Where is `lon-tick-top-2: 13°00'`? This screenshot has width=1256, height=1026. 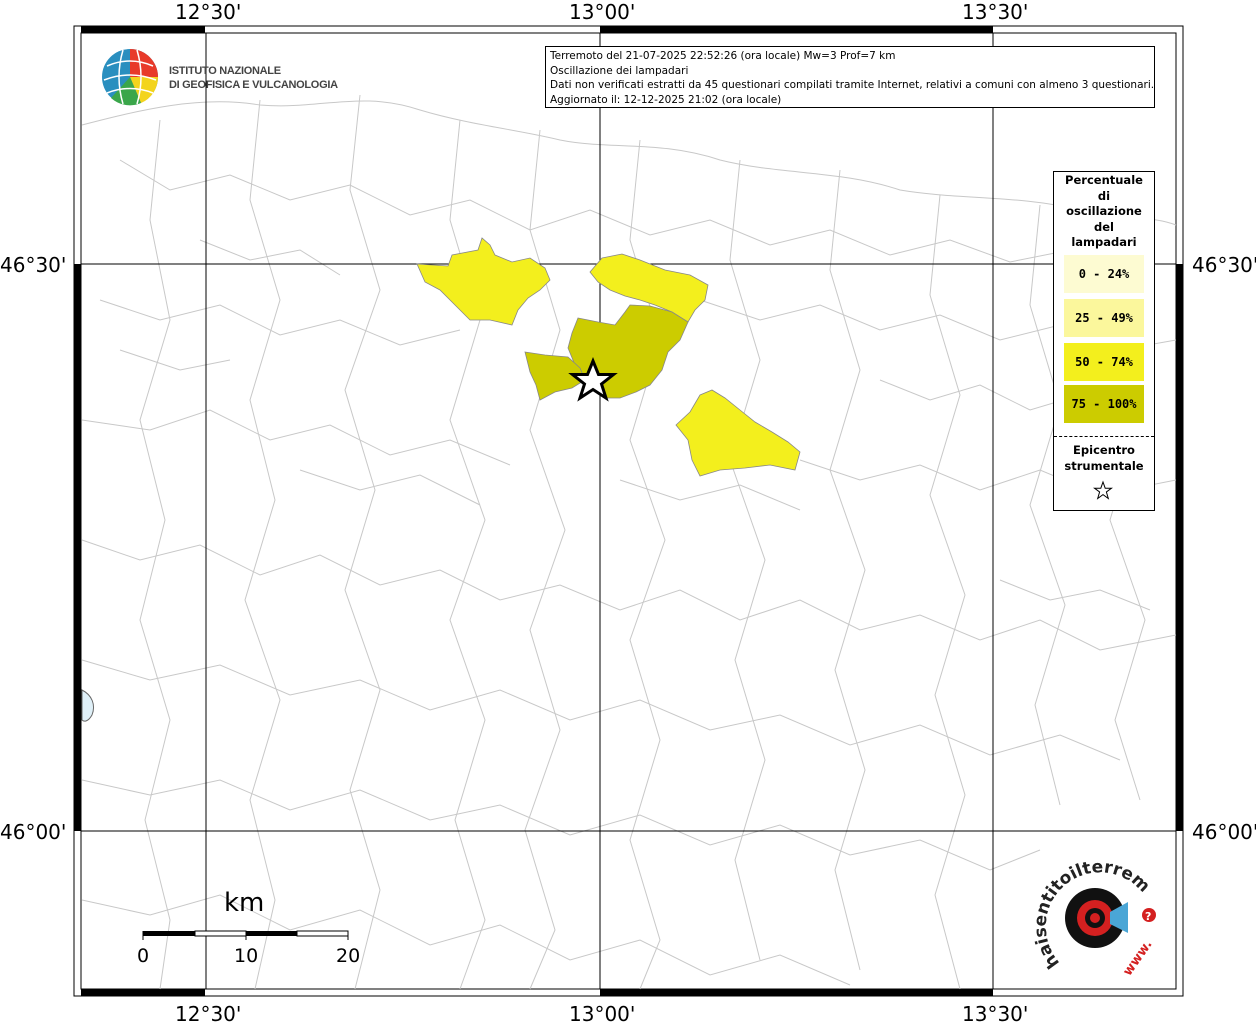 lon-tick-top-2: 13°00' is located at coordinates (602, 12).